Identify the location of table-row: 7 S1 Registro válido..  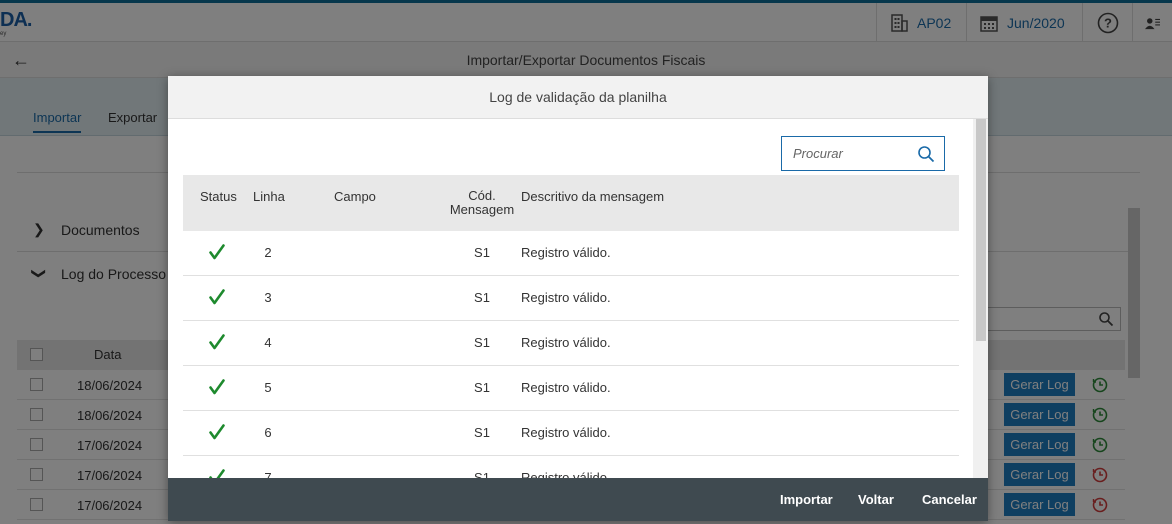
(571, 467).